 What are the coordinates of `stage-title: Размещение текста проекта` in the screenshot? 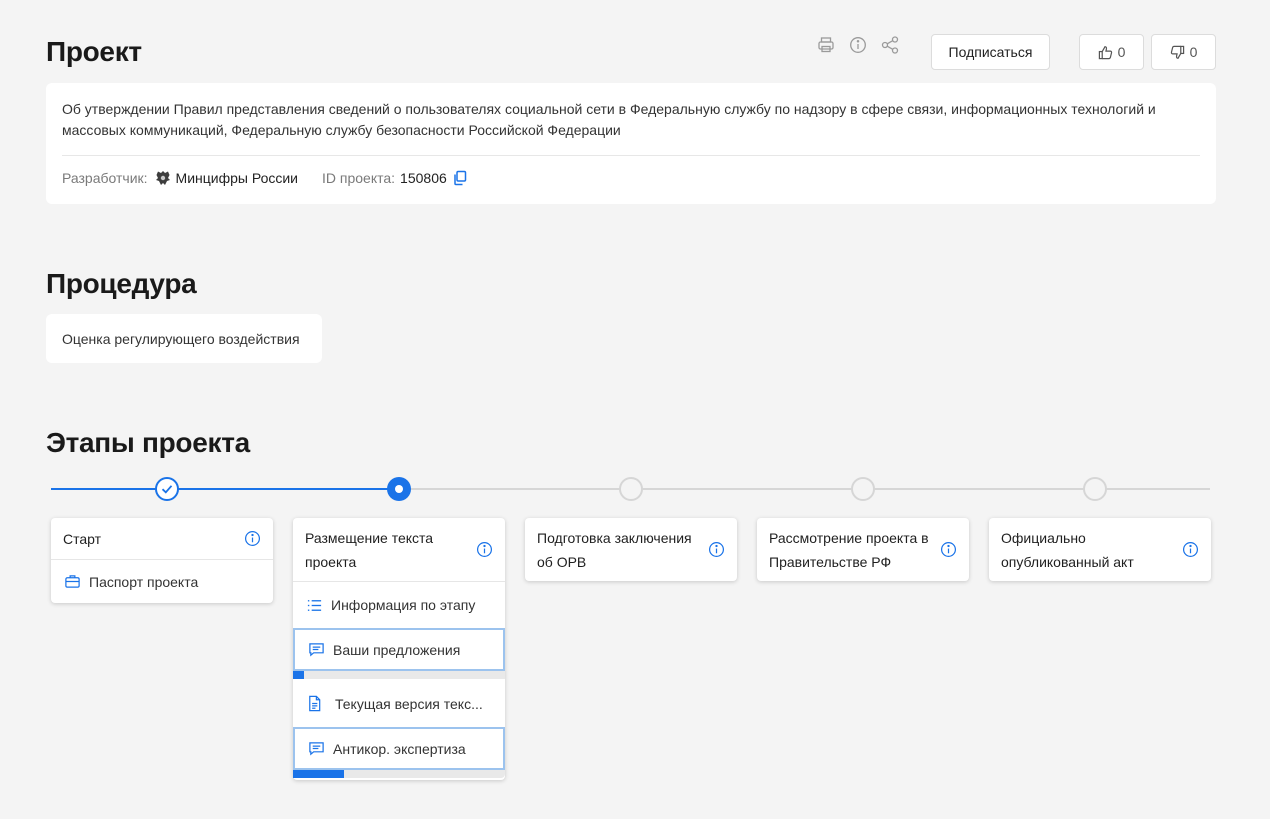 It's located at (369, 549).